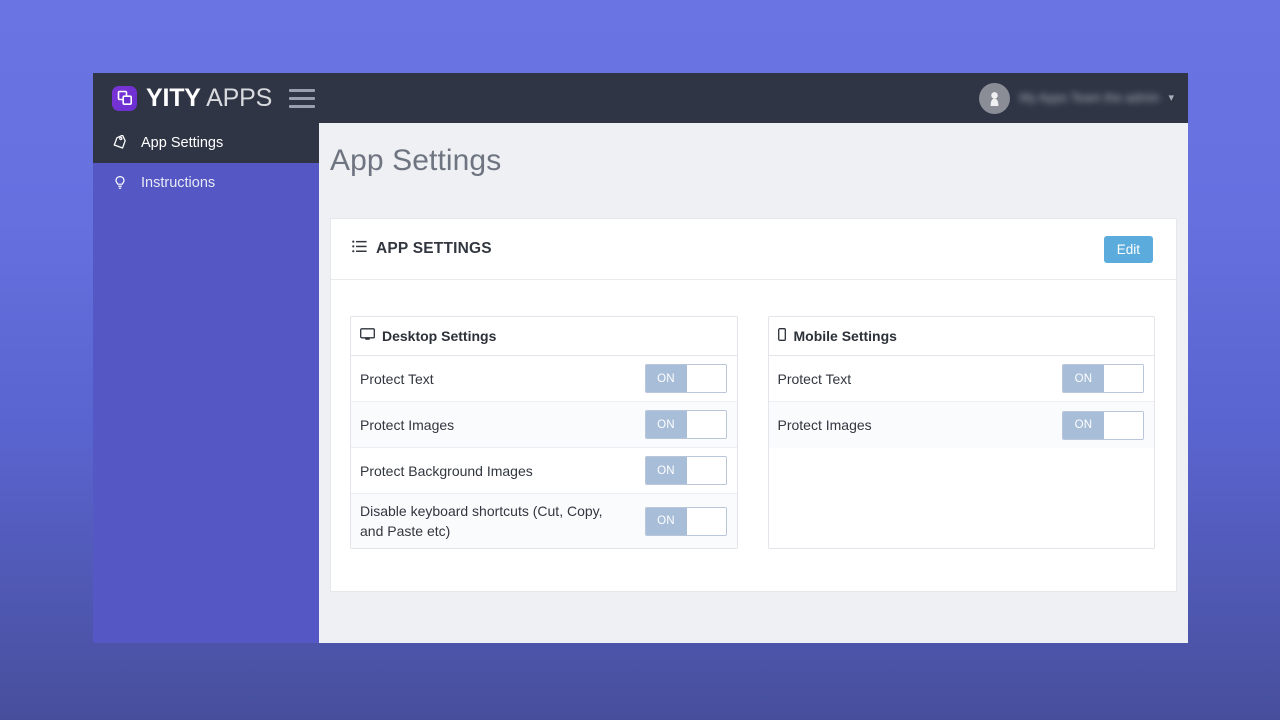 The width and height of the screenshot is (1280, 720). I want to click on tag-icon, so click(119, 143).